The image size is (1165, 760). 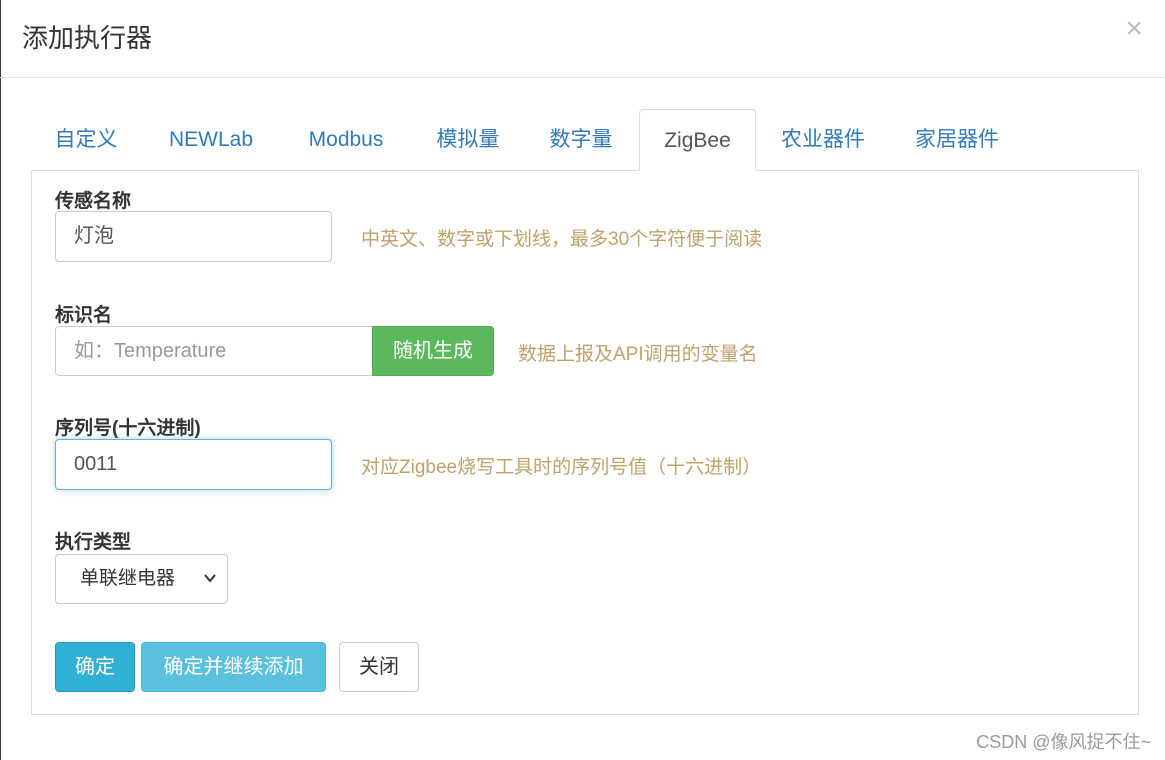 I want to click on exec-type-selected: 单联继电器, so click(x=128, y=578).